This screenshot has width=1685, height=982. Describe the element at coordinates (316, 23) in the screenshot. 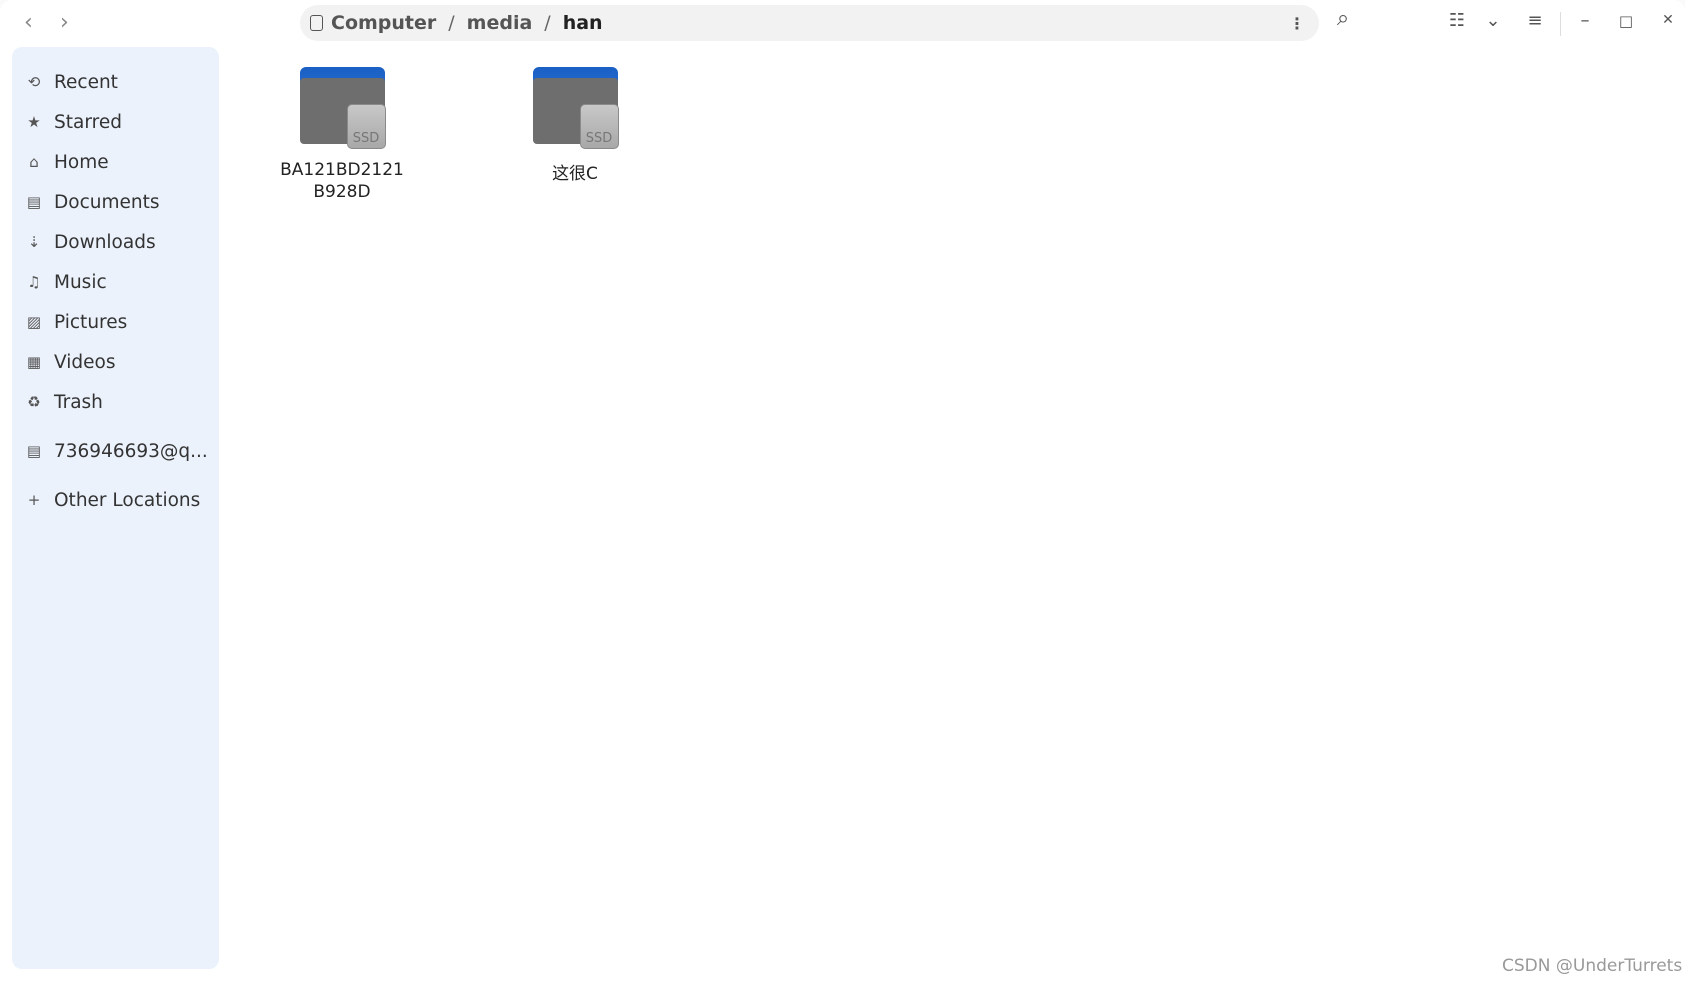

I see `drive-icon` at that location.